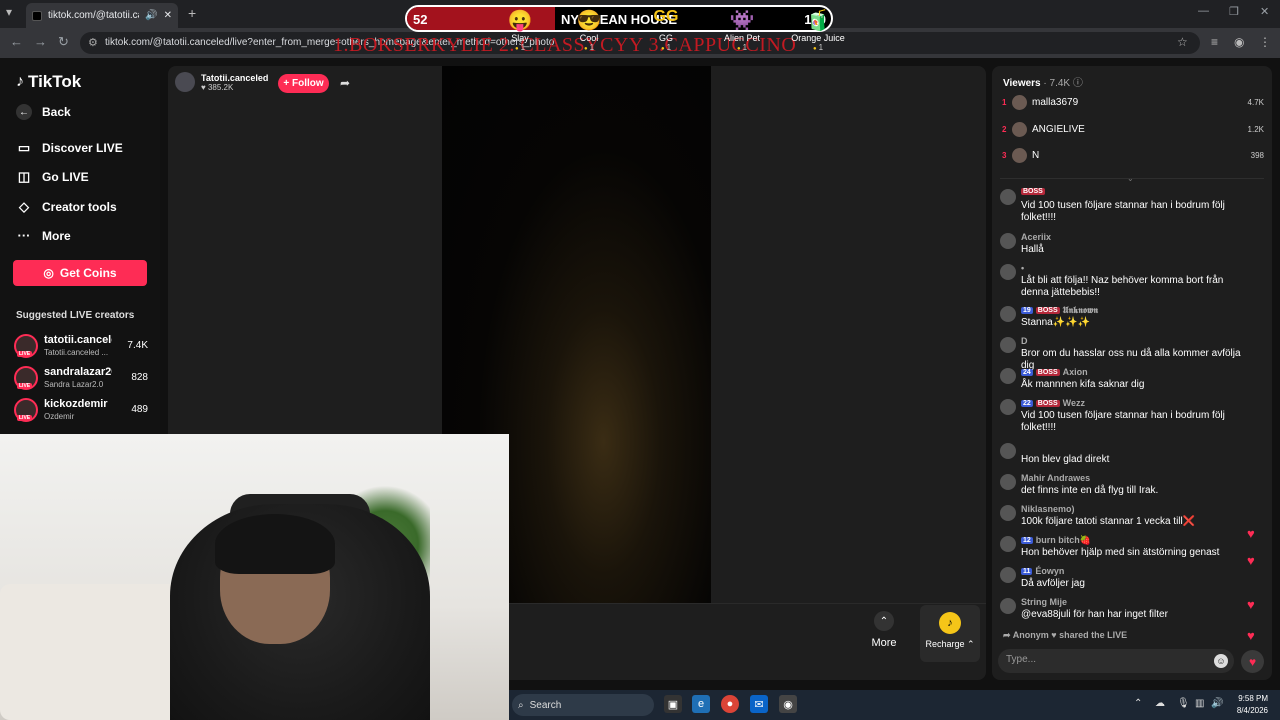 The height and width of the screenshot is (720, 1280). Describe the element at coordinates (950, 633) in the screenshot. I see `recharge-button: ♪ Recharge ⌃` at that location.